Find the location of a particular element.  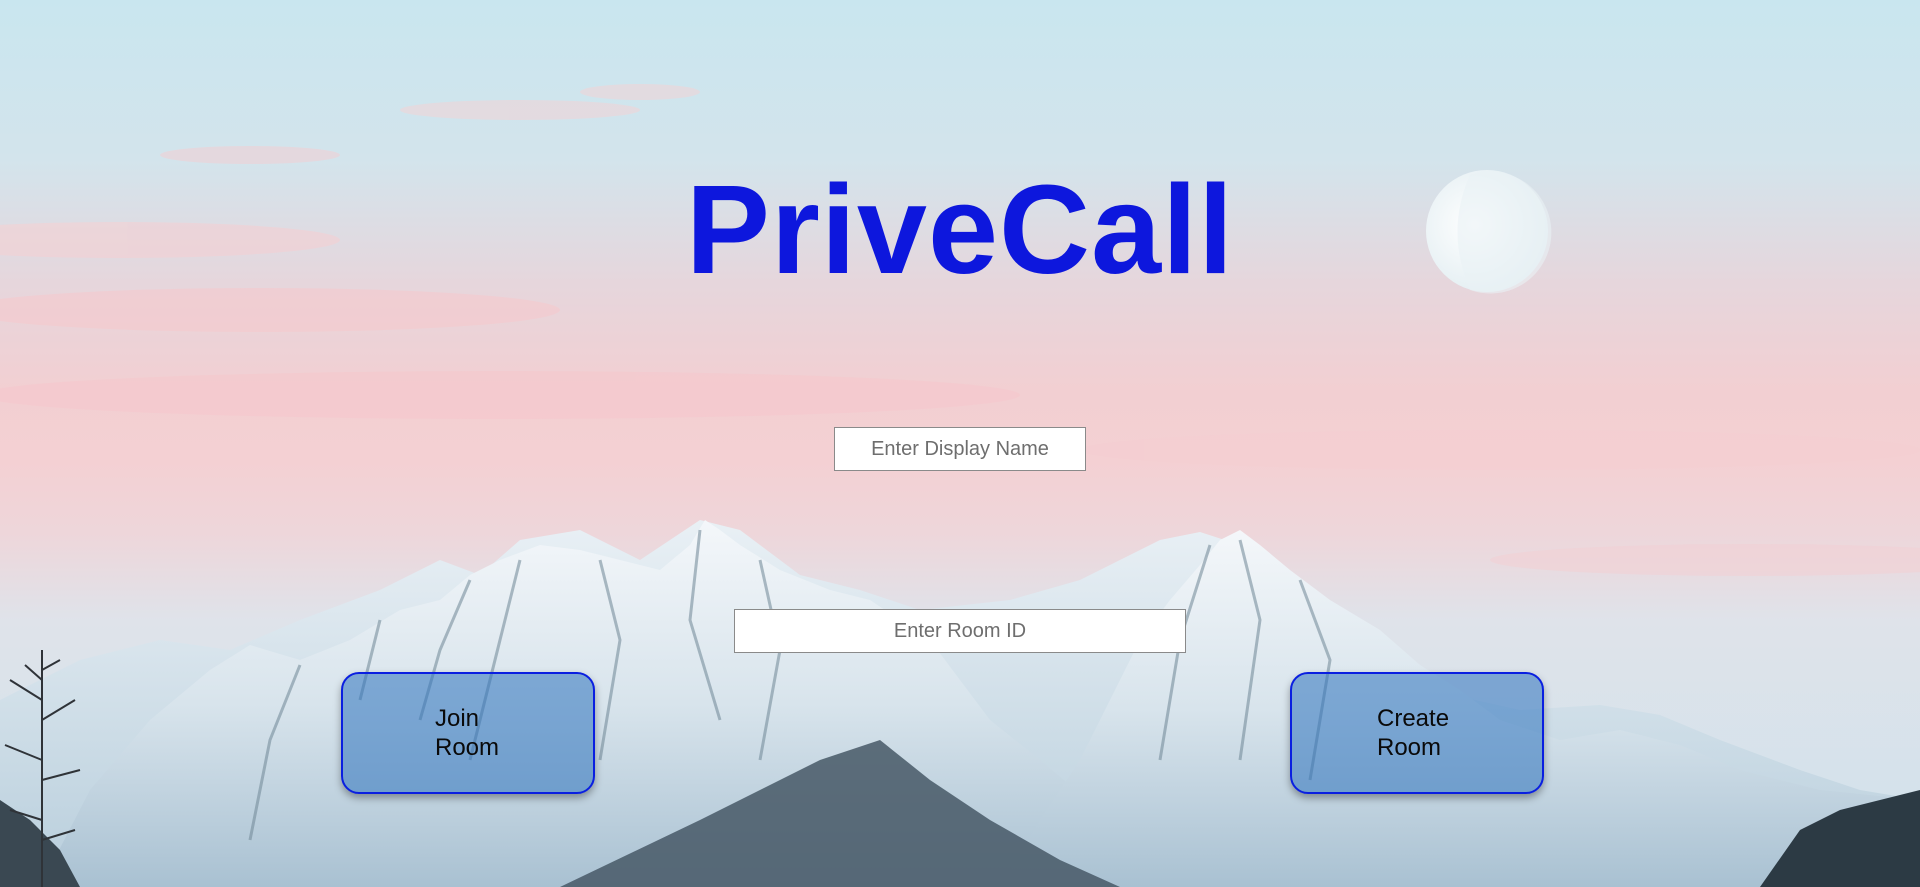

join-room-label: Join Room is located at coordinates (467, 733).